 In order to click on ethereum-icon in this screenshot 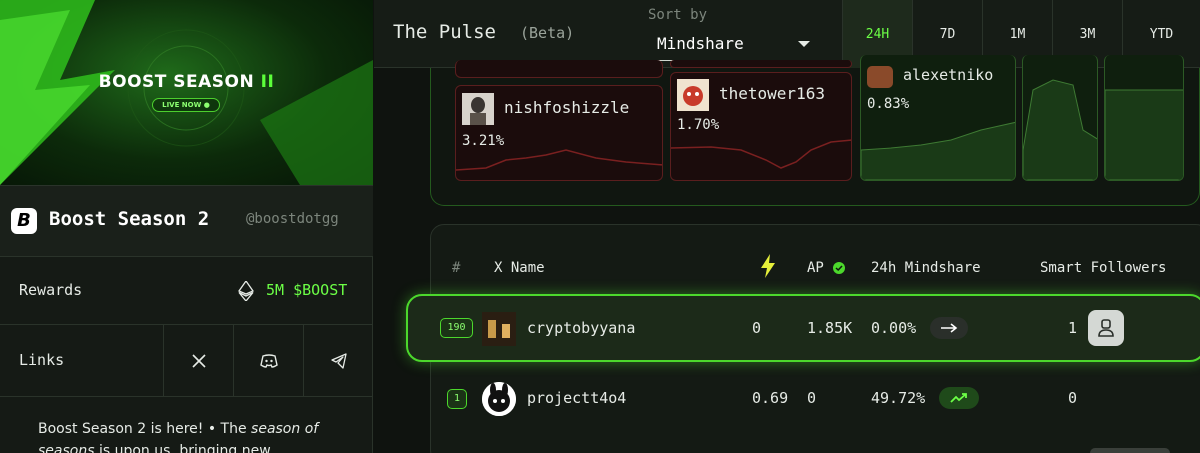, I will do `click(246, 291)`.